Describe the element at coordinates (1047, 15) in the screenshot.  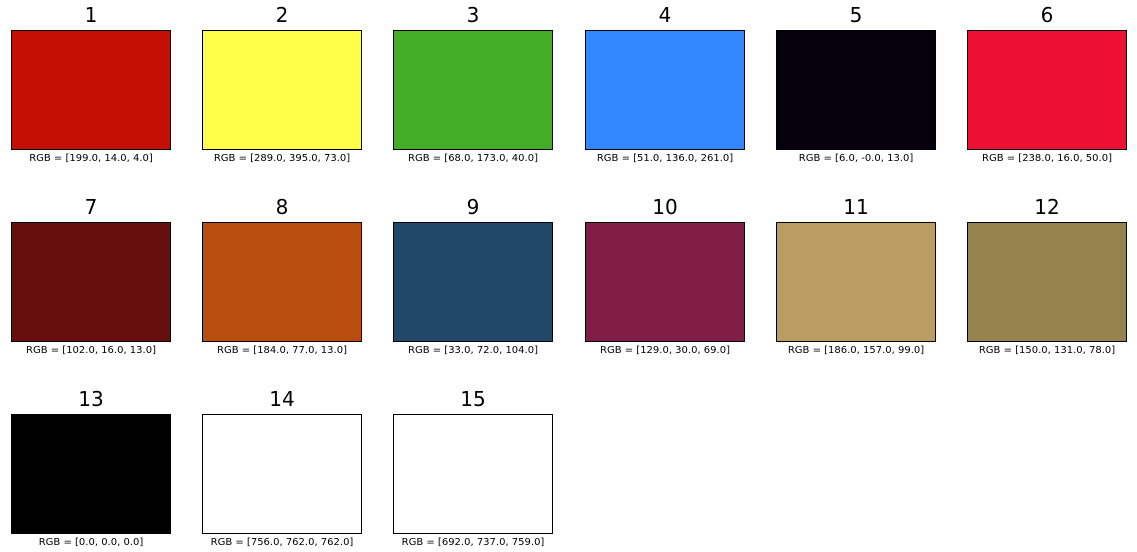
I see `swatch-title: 6` at that location.